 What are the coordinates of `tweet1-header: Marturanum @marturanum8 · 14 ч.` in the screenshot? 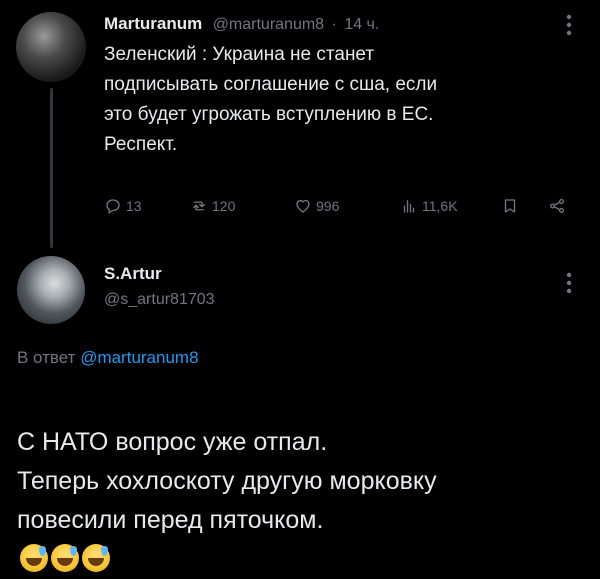 It's located at (241, 24).